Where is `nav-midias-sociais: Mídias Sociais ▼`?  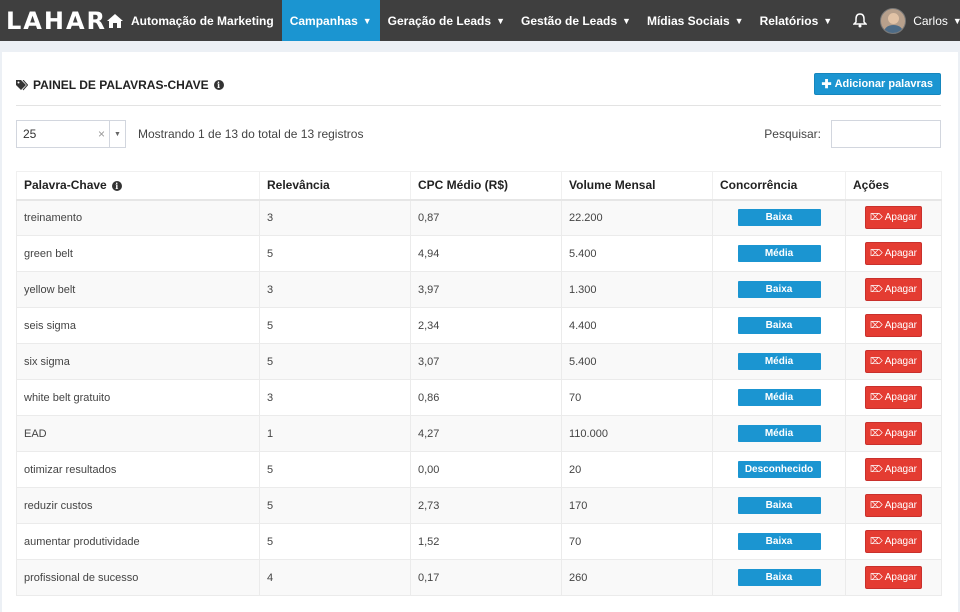
nav-midias-sociais: Mídias Sociais ▼ is located at coordinates (695, 20).